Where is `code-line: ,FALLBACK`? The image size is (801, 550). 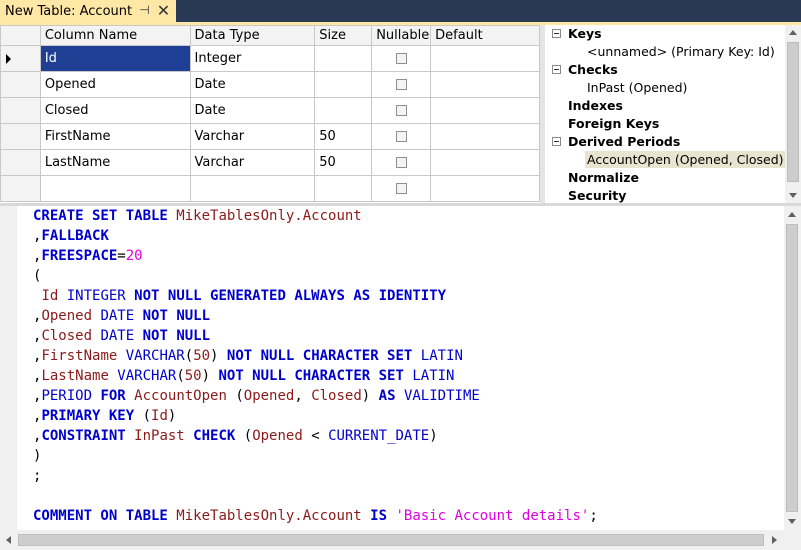 code-line: ,FALLBACK is located at coordinates (315, 236).